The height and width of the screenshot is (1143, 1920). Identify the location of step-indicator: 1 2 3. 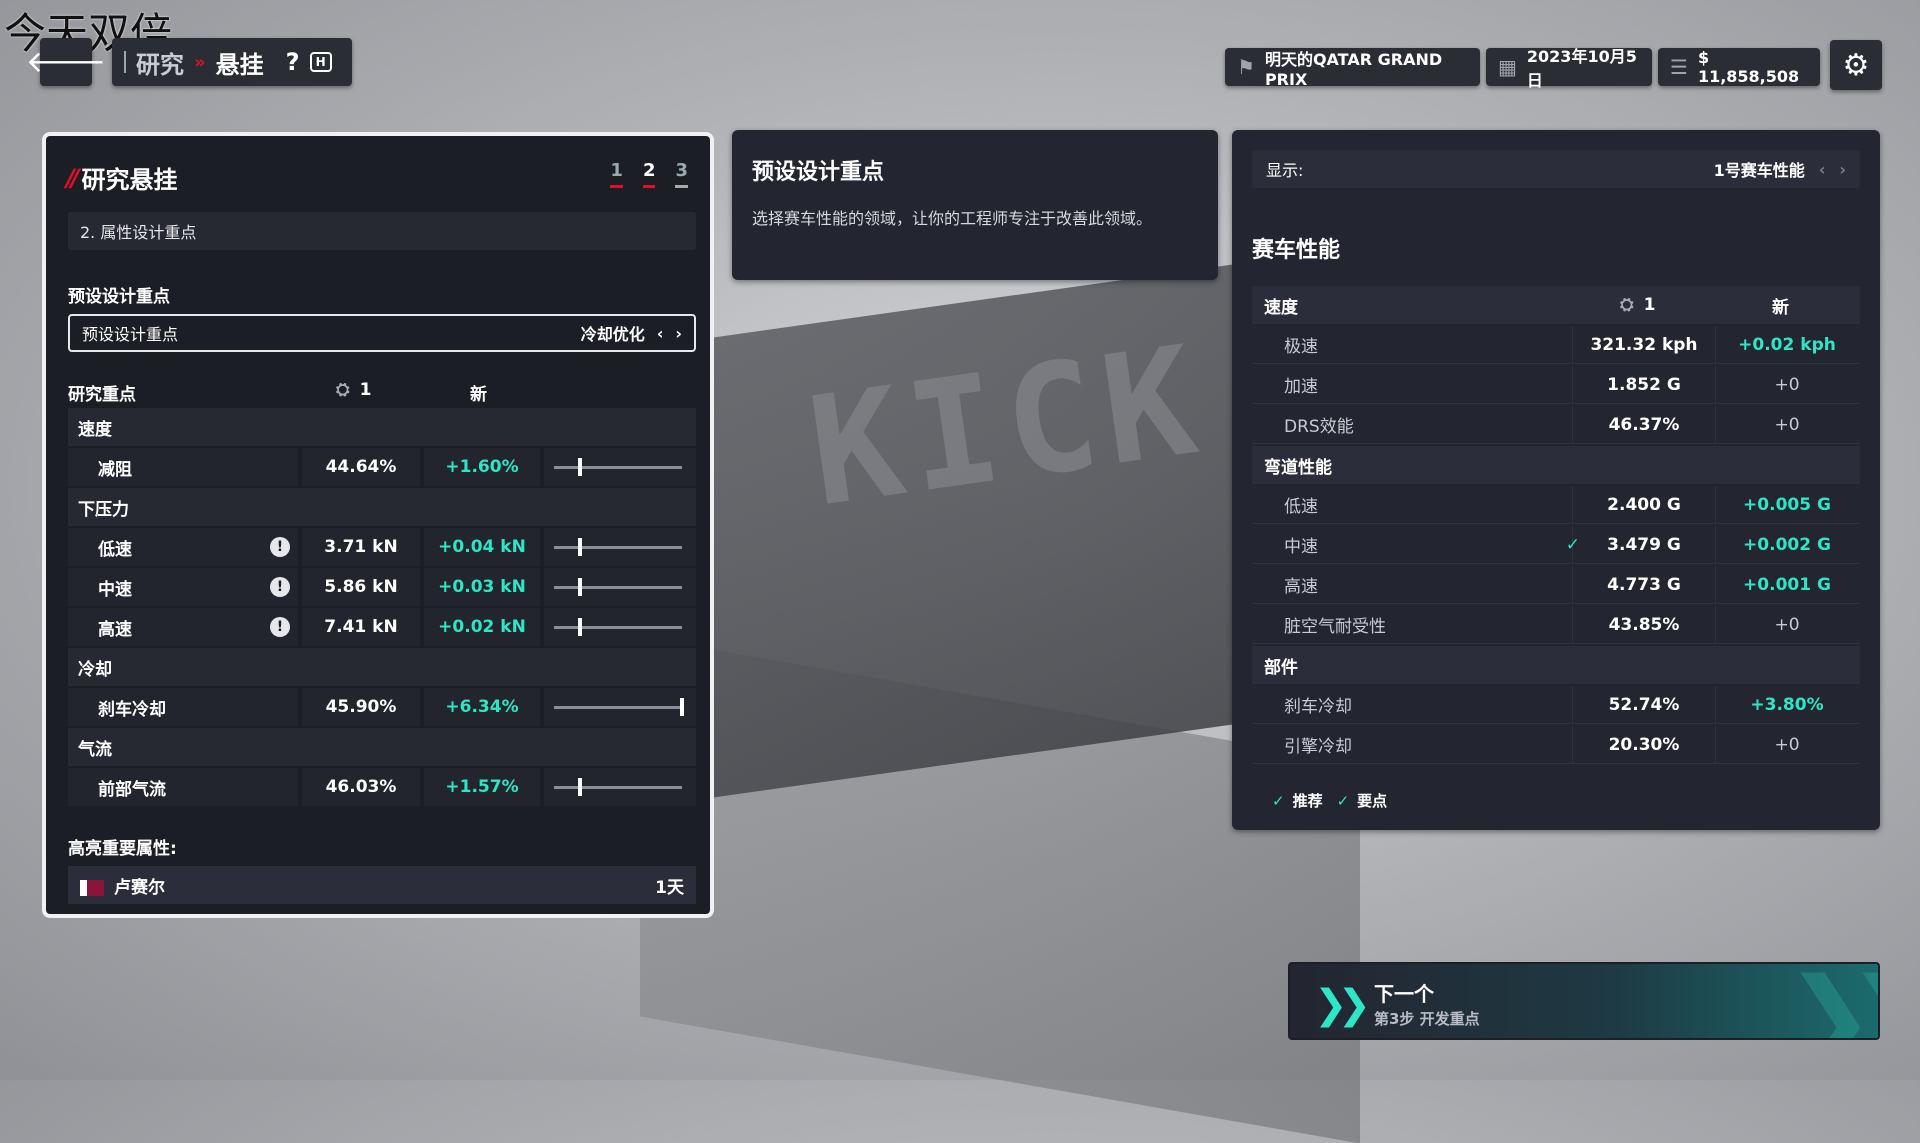
(649, 174).